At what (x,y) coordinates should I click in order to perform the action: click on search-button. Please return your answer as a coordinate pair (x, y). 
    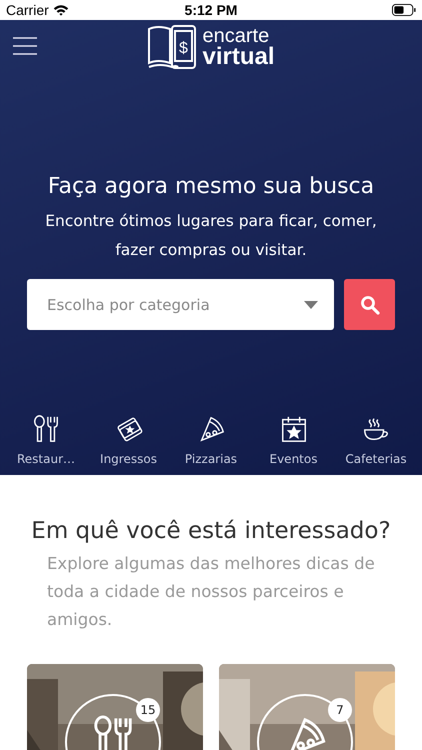
    Looking at the image, I should click on (369, 304).